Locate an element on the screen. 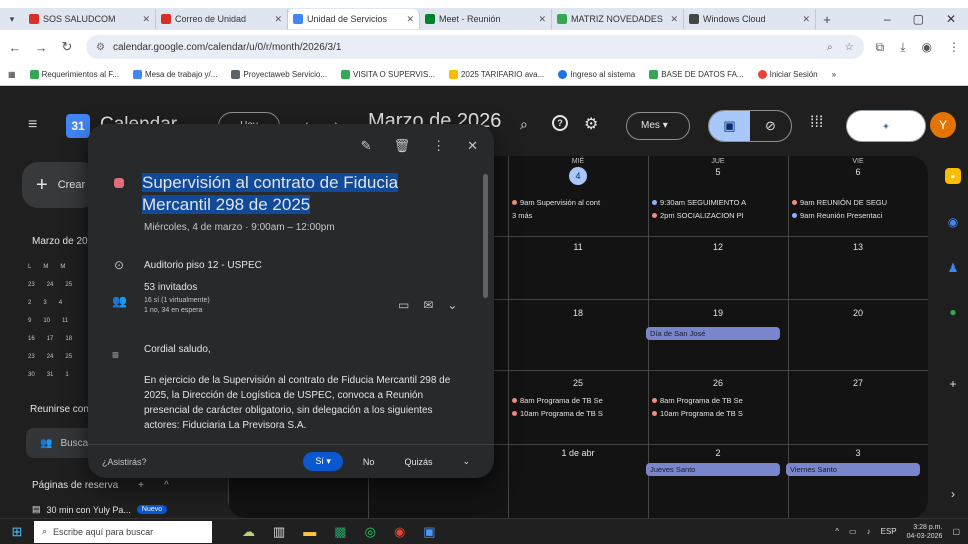 This screenshot has height=544, width=968. bookmark-item: Ingreso al sistema is located at coordinates (596, 74).